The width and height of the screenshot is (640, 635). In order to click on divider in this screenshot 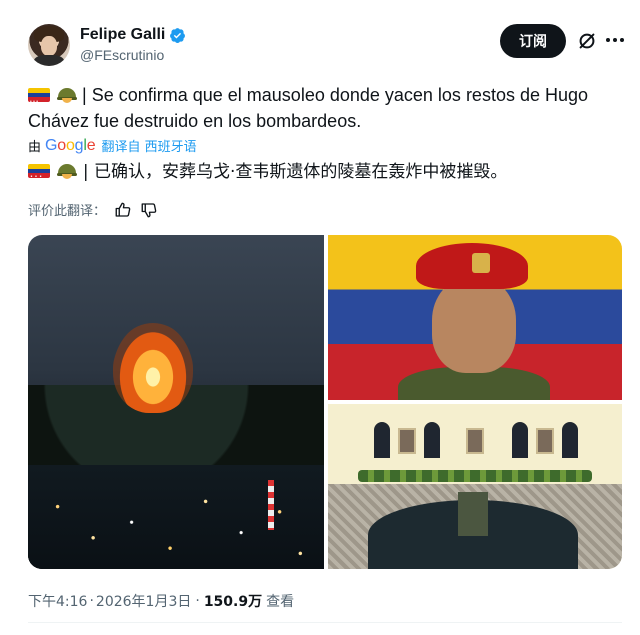, I will do `click(325, 622)`.